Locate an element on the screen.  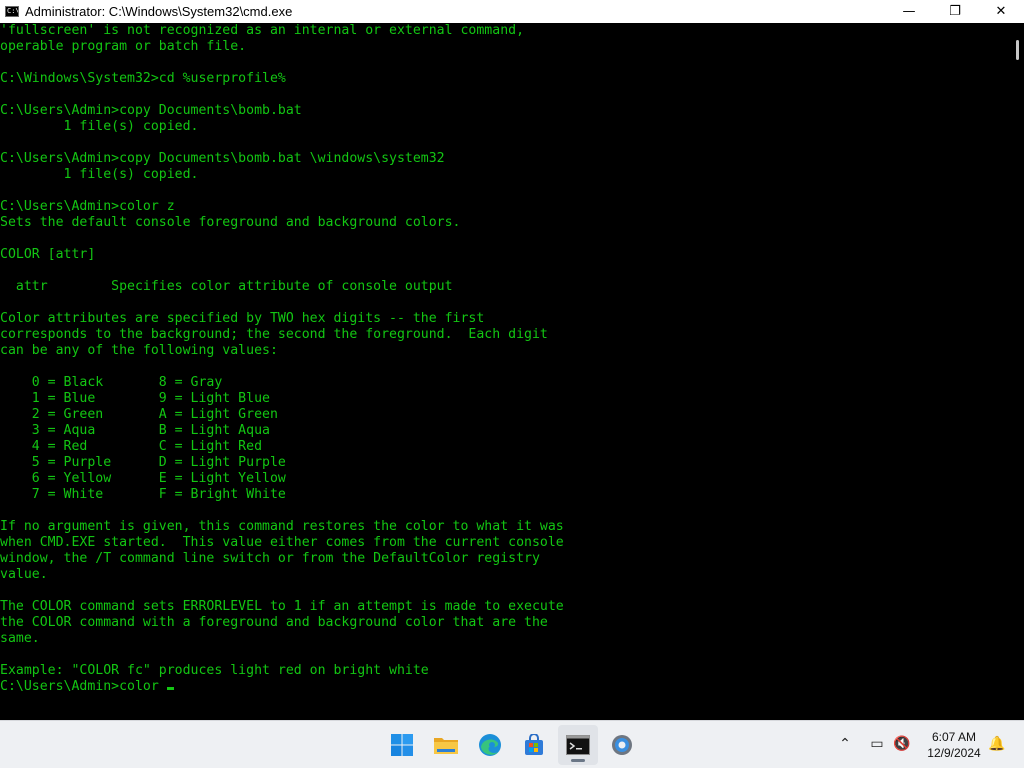
taskbar-settings is located at coordinates (622, 745).